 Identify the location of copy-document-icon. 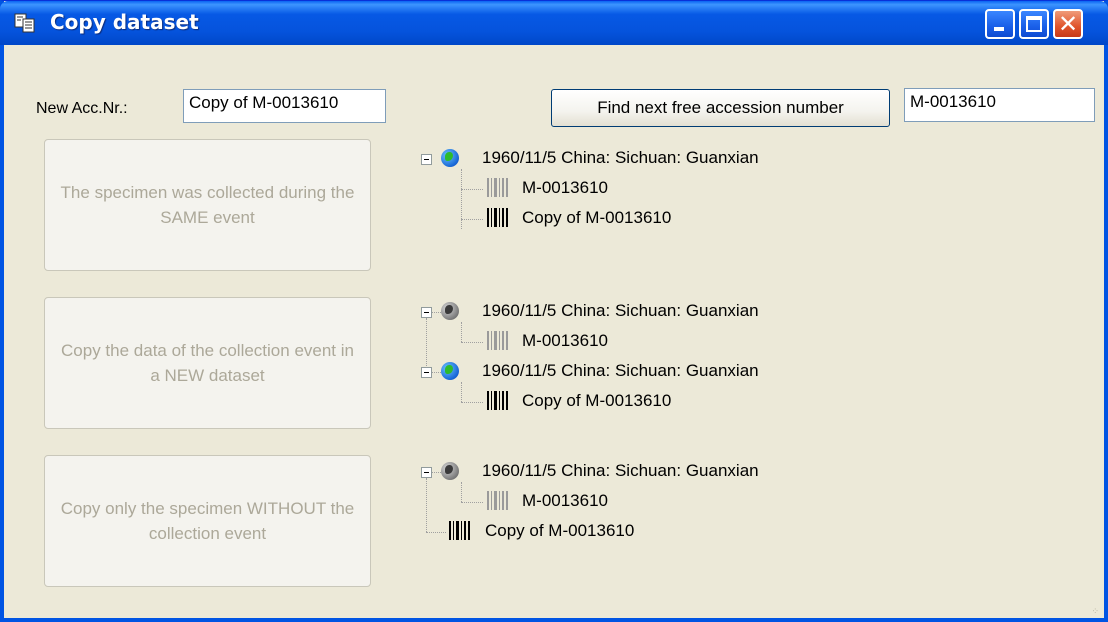
(24, 23).